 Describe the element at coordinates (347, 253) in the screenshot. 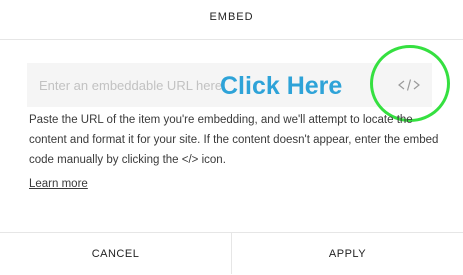

I see `apply-button: APPLY` at that location.